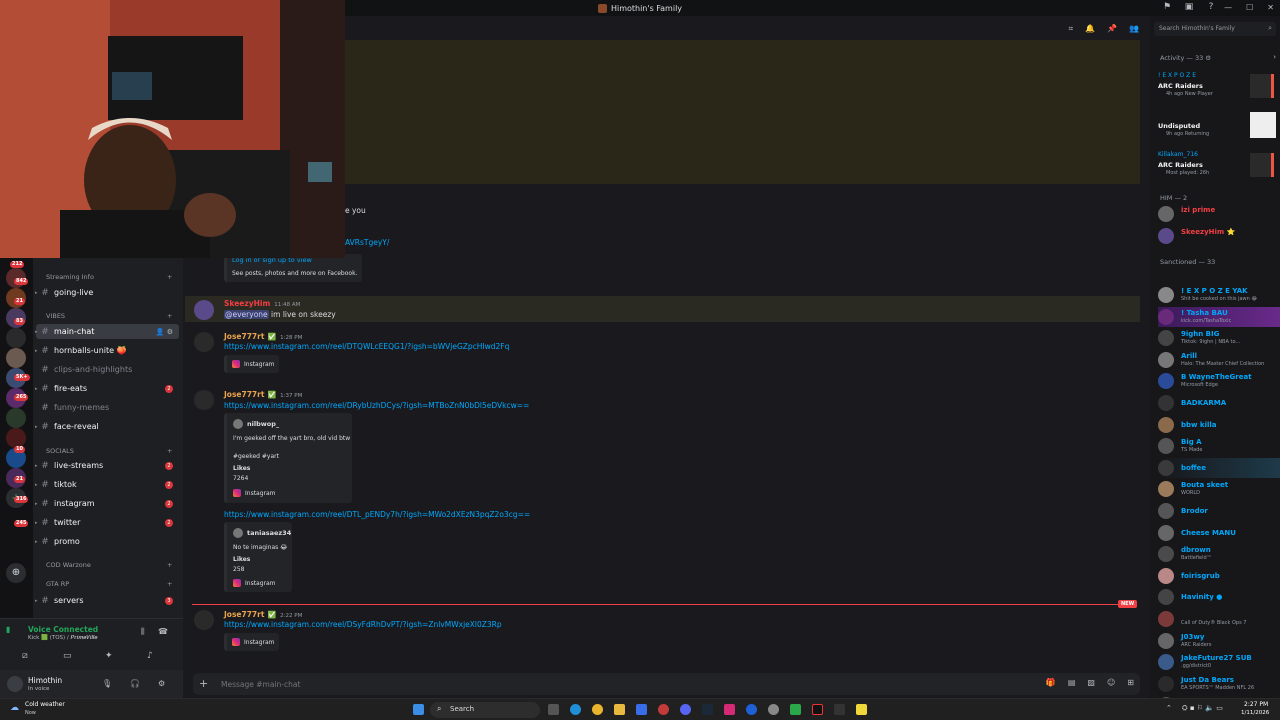 Image resolution: width=1280 pixels, height=720 pixels. I want to click on disconnect-icon: ☎, so click(163, 631).